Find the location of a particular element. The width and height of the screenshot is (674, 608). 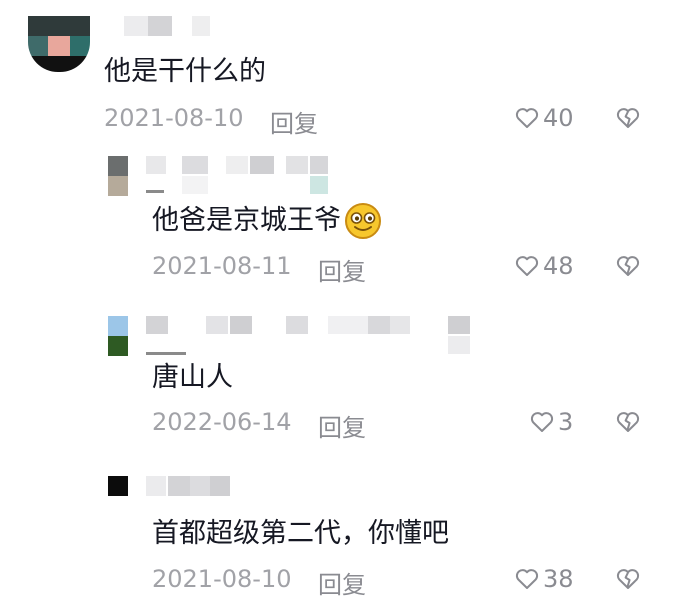

like-count: 40 is located at coordinates (558, 118).